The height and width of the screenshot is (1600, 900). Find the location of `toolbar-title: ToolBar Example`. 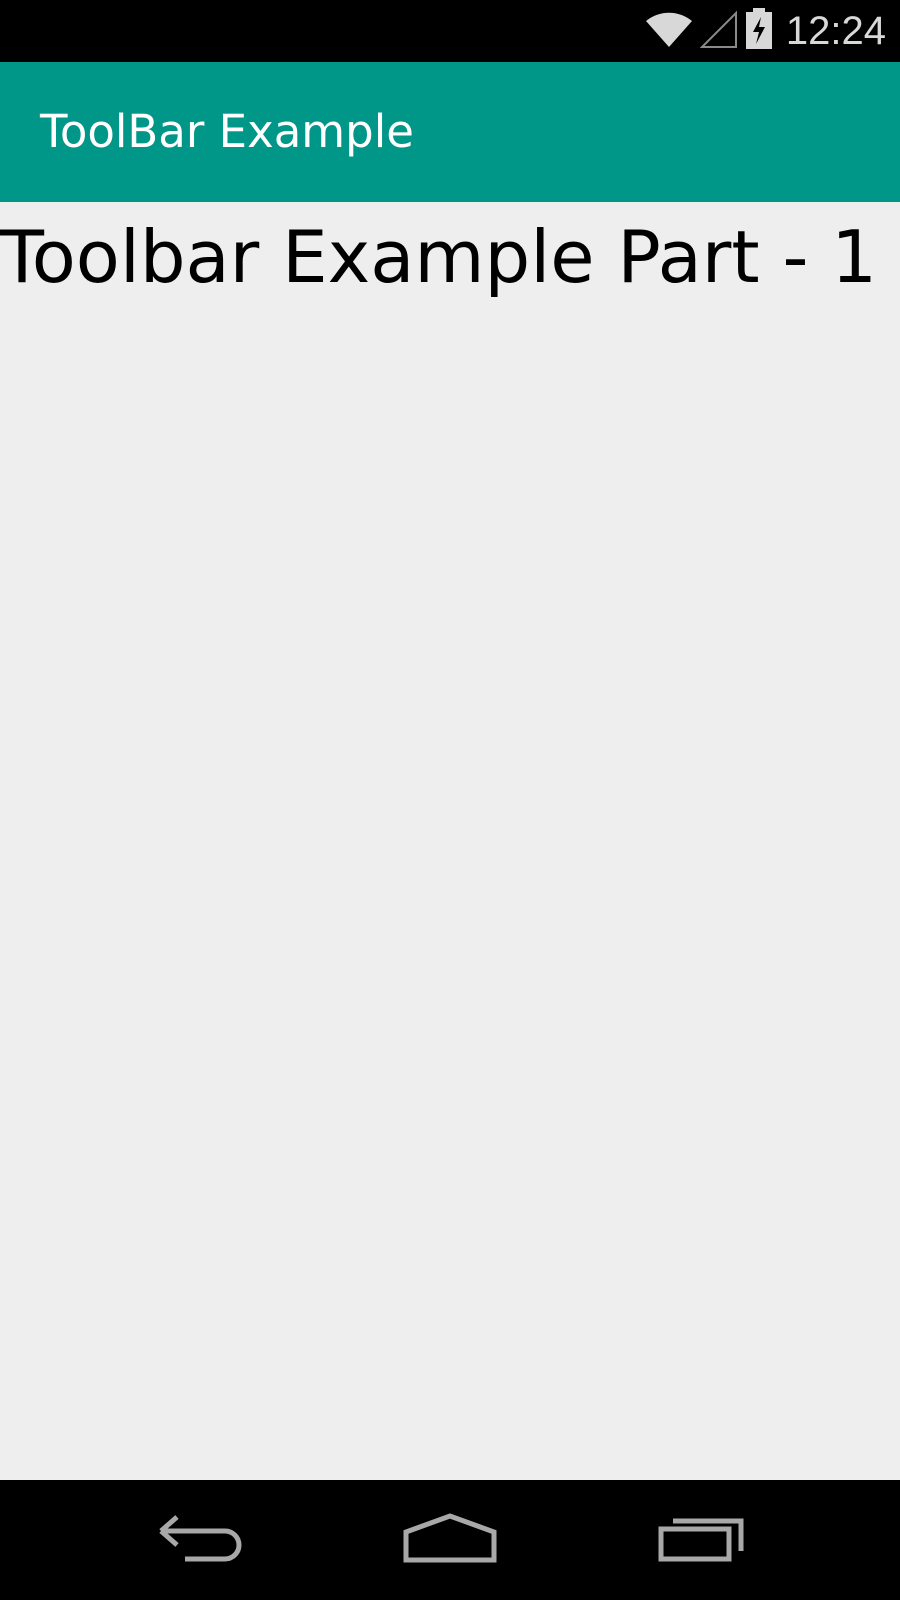

toolbar-title: ToolBar Example is located at coordinates (227, 131).